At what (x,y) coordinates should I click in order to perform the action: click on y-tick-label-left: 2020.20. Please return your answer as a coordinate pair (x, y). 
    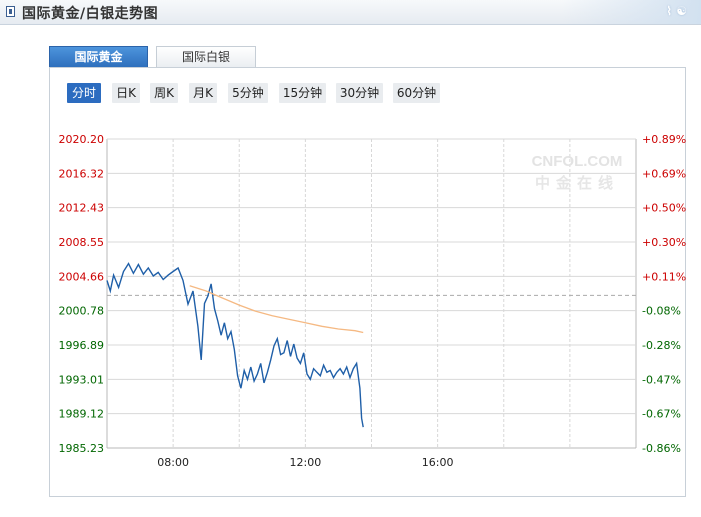
    Looking at the image, I should click on (82, 139).